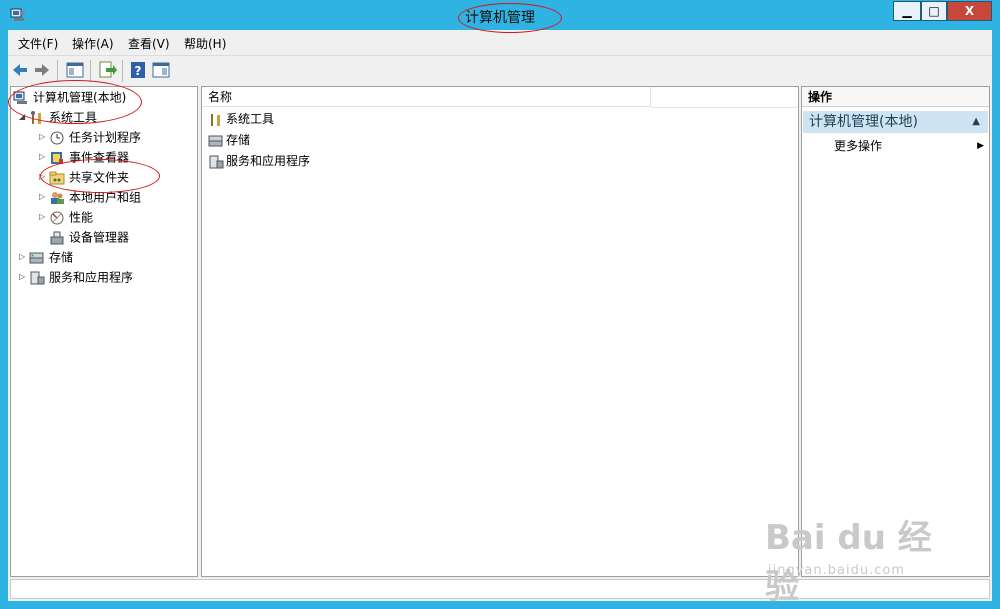  Describe the element at coordinates (500, 42) in the screenshot. I see `menu-bar: 文件(F) 操作(A) 查看(V) 帮助(H)` at that location.